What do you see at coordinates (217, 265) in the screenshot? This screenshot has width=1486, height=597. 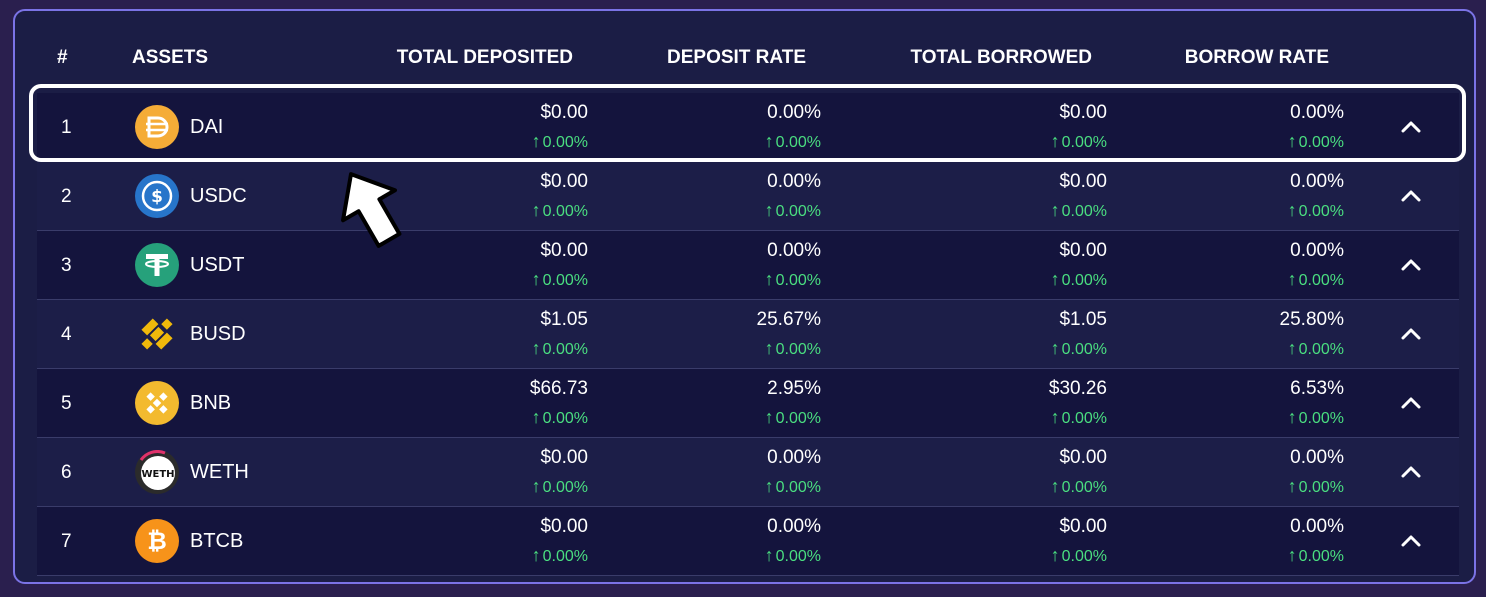 I see `asset-name: USDT` at bounding box center [217, 265].